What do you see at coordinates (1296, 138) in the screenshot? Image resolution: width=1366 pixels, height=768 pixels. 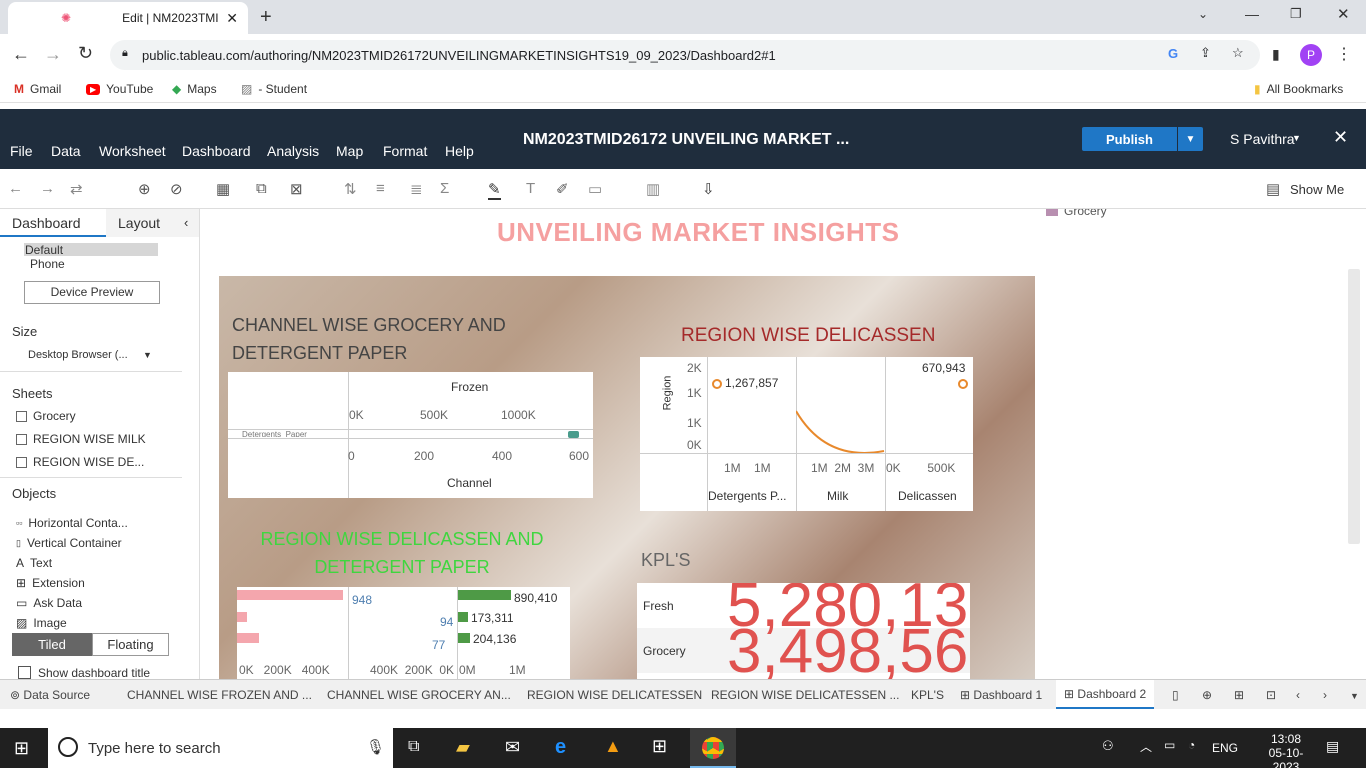 I see `caret-down-icon: ▼` at bounding box center [1296, 138].